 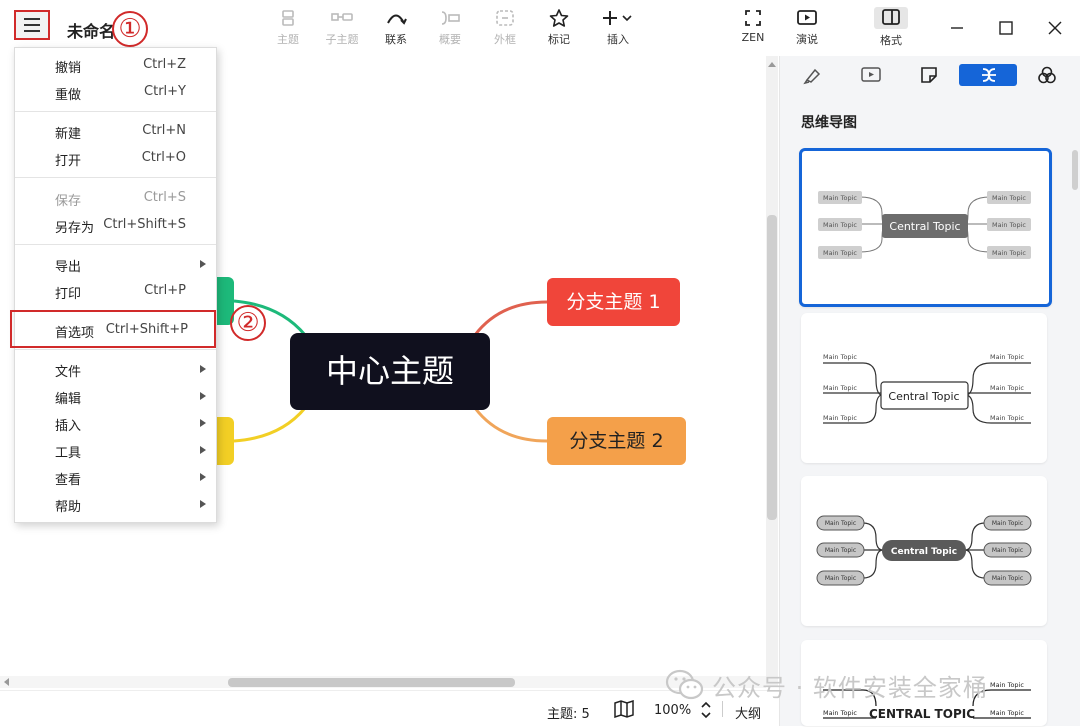 What do you see at coordinates (772, 64) in the screenshot?
I see `scroll-up-icon` at bounding box center [772, 64].